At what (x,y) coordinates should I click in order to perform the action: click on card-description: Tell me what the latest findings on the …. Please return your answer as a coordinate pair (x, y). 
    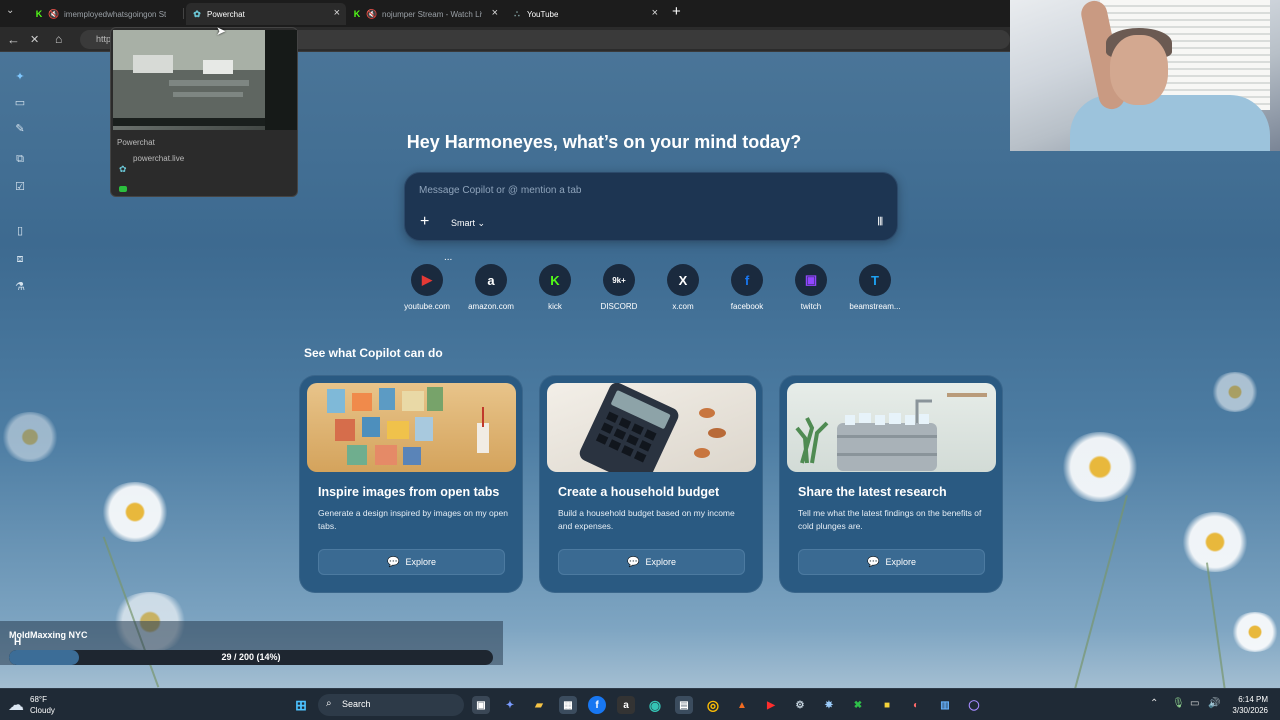
    Looking at the image, I should click on (890, 519).